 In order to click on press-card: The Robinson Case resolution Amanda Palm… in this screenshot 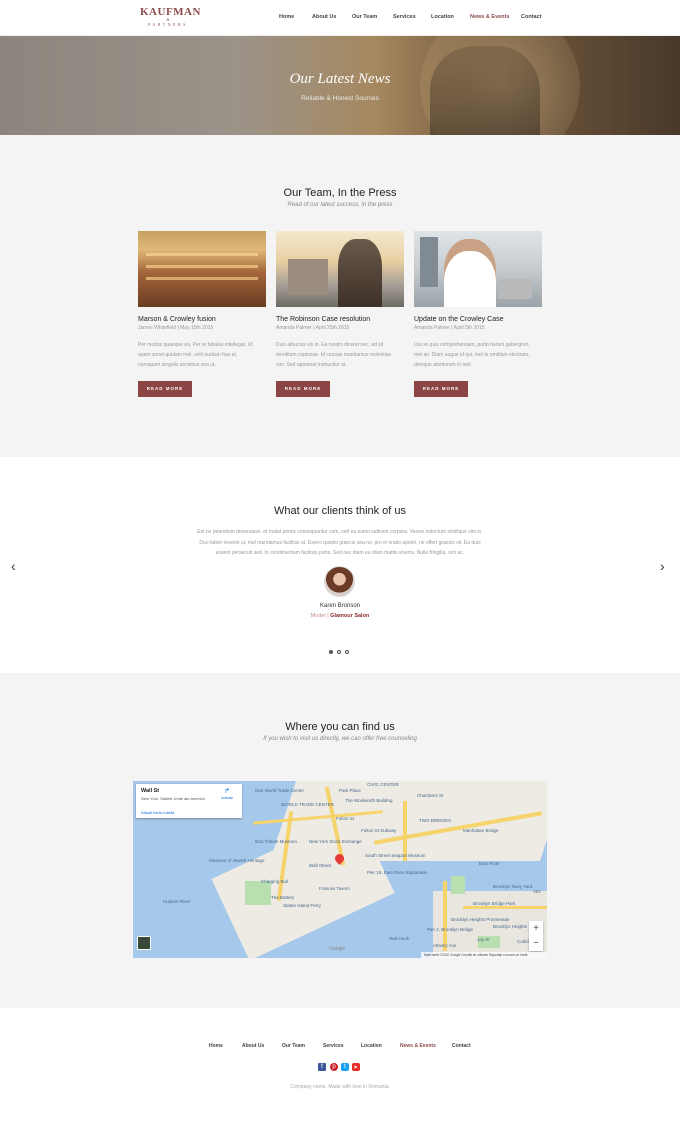, I will do `click(340, 314)`.